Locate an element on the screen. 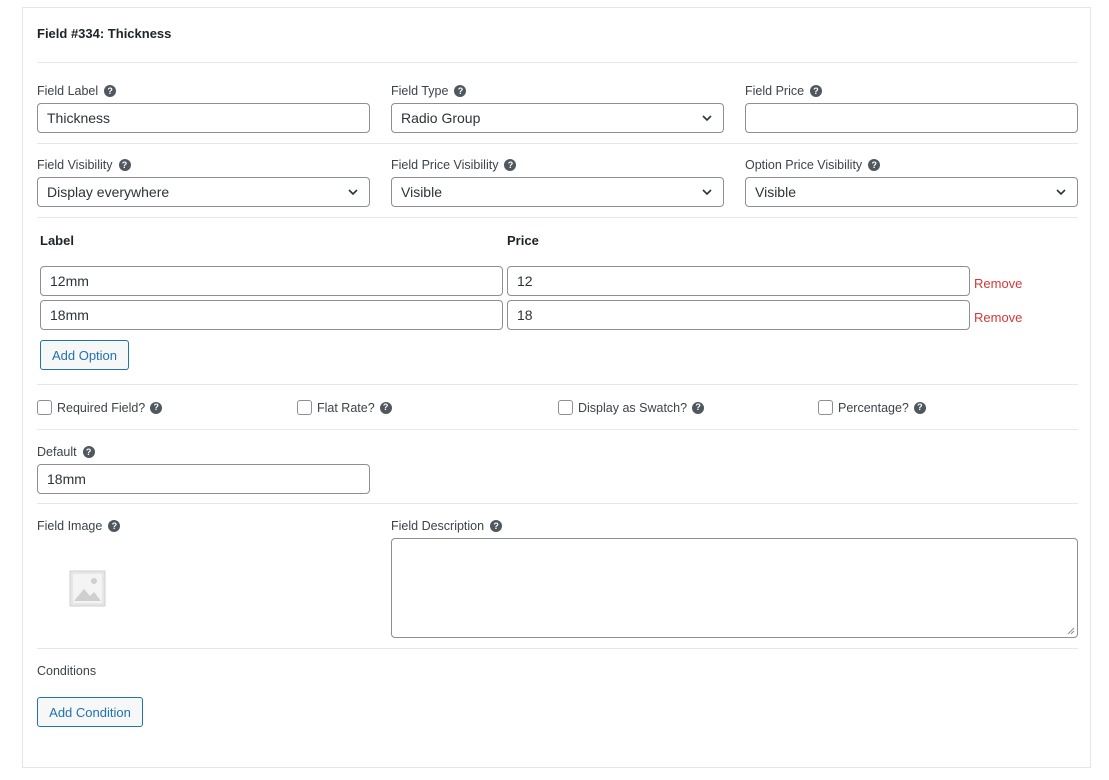  default-title: Default ? is located at coordinates (66, 452).